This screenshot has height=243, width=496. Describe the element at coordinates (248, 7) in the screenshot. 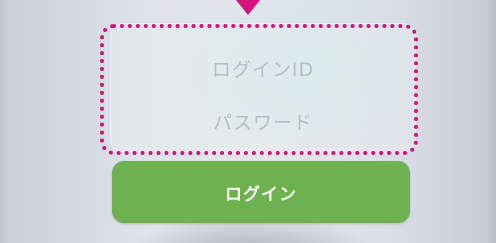

I see `pointer-arrow-icon` at that location.